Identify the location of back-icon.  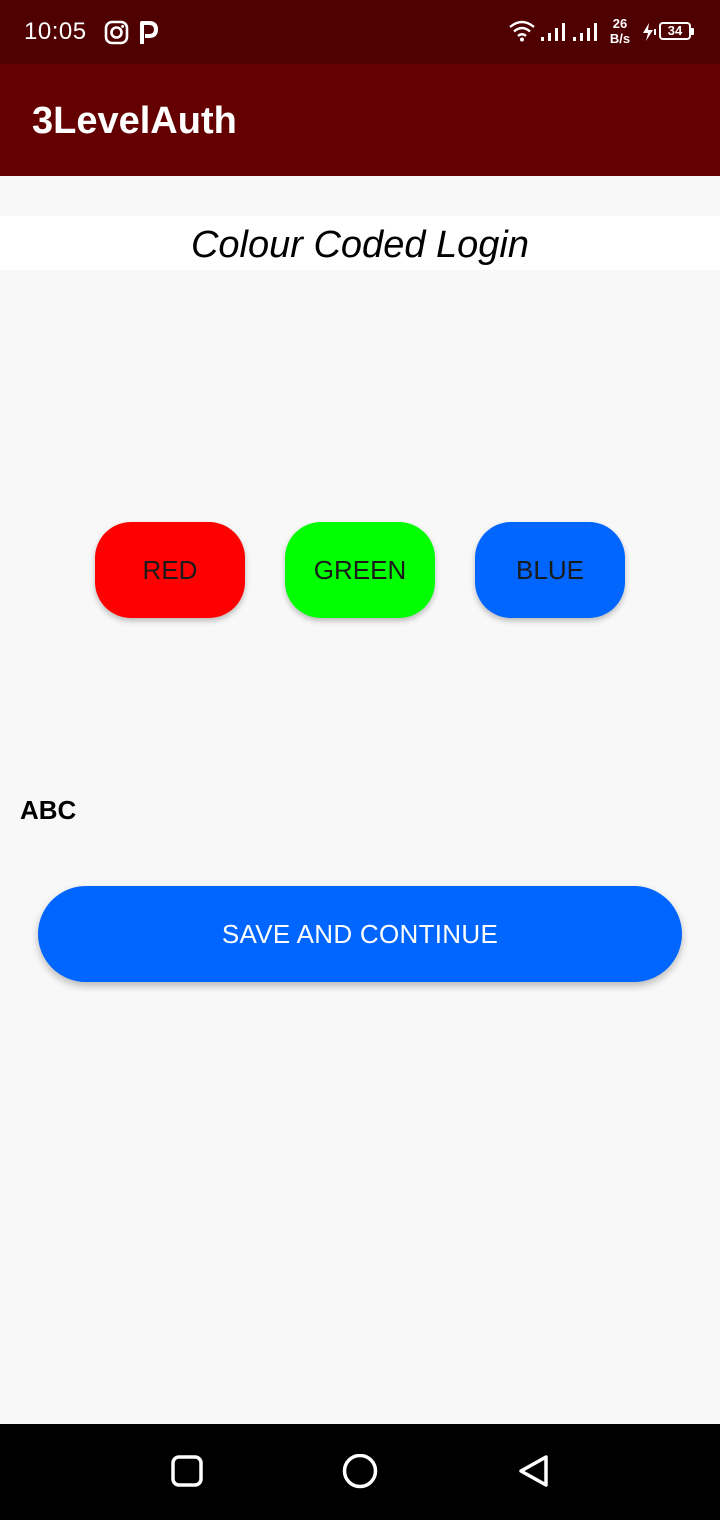
(534, 1472).